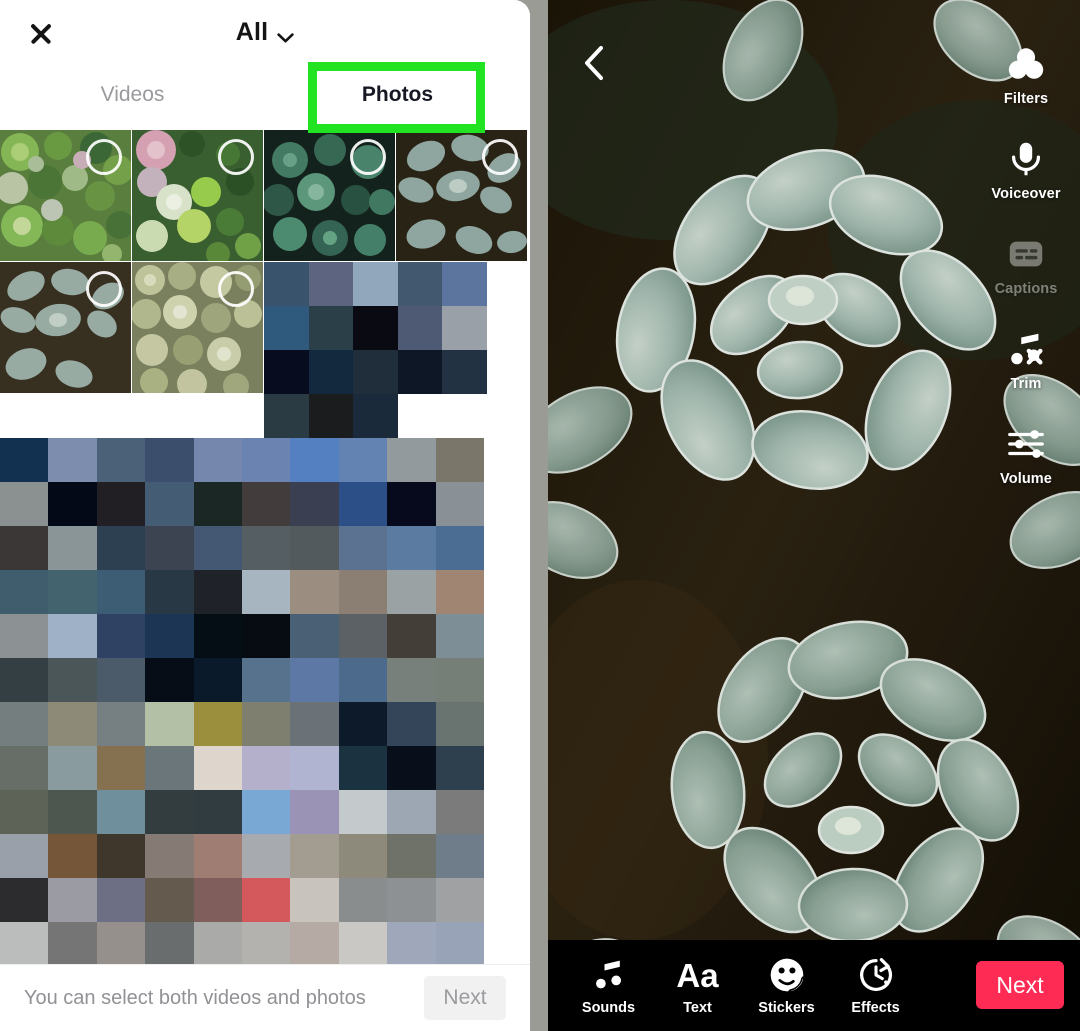  I want to click on toolbar-item-effects: Effects, so click(875, 985).